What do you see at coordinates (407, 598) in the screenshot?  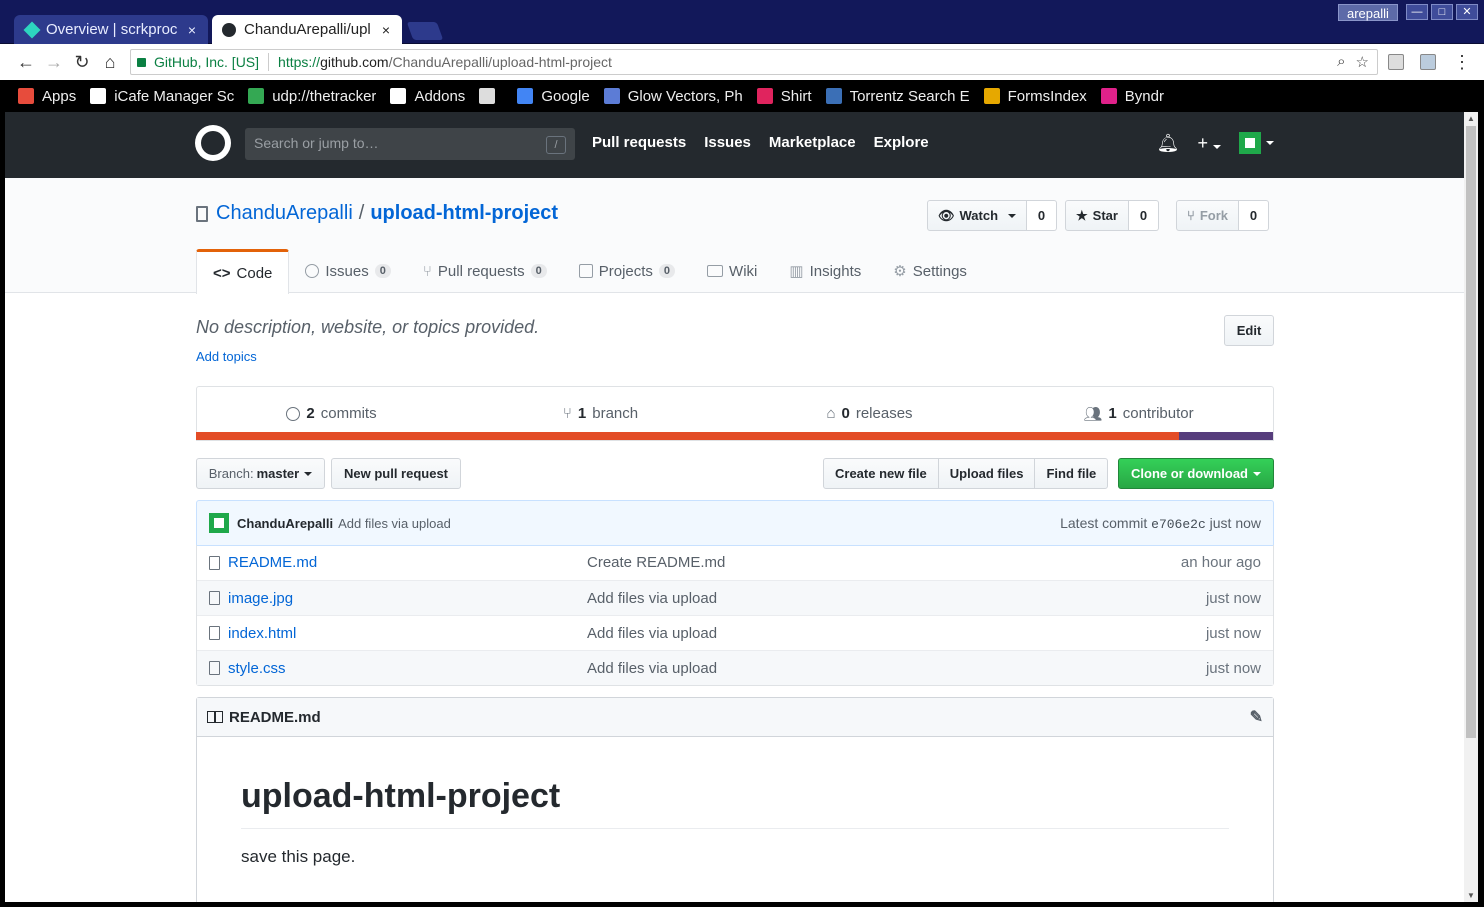 I see `file-name-link: image.jpg` at bounding box center [407, 598].